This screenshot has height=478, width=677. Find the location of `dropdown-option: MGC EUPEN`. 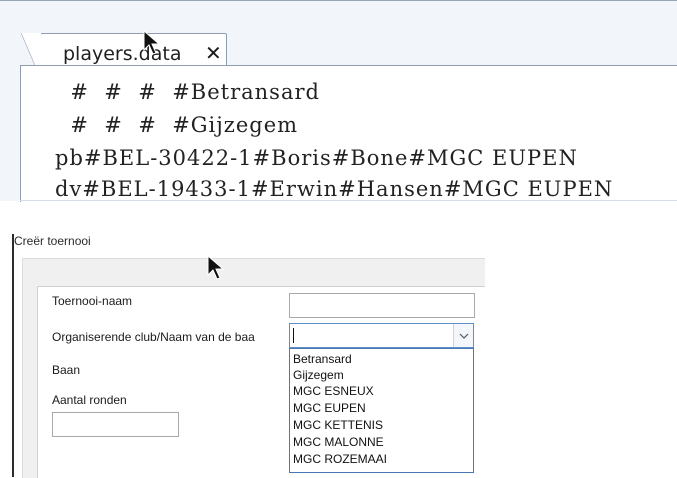

dropdown-option: MGC EUPEN is located at coordinates (329, 408).